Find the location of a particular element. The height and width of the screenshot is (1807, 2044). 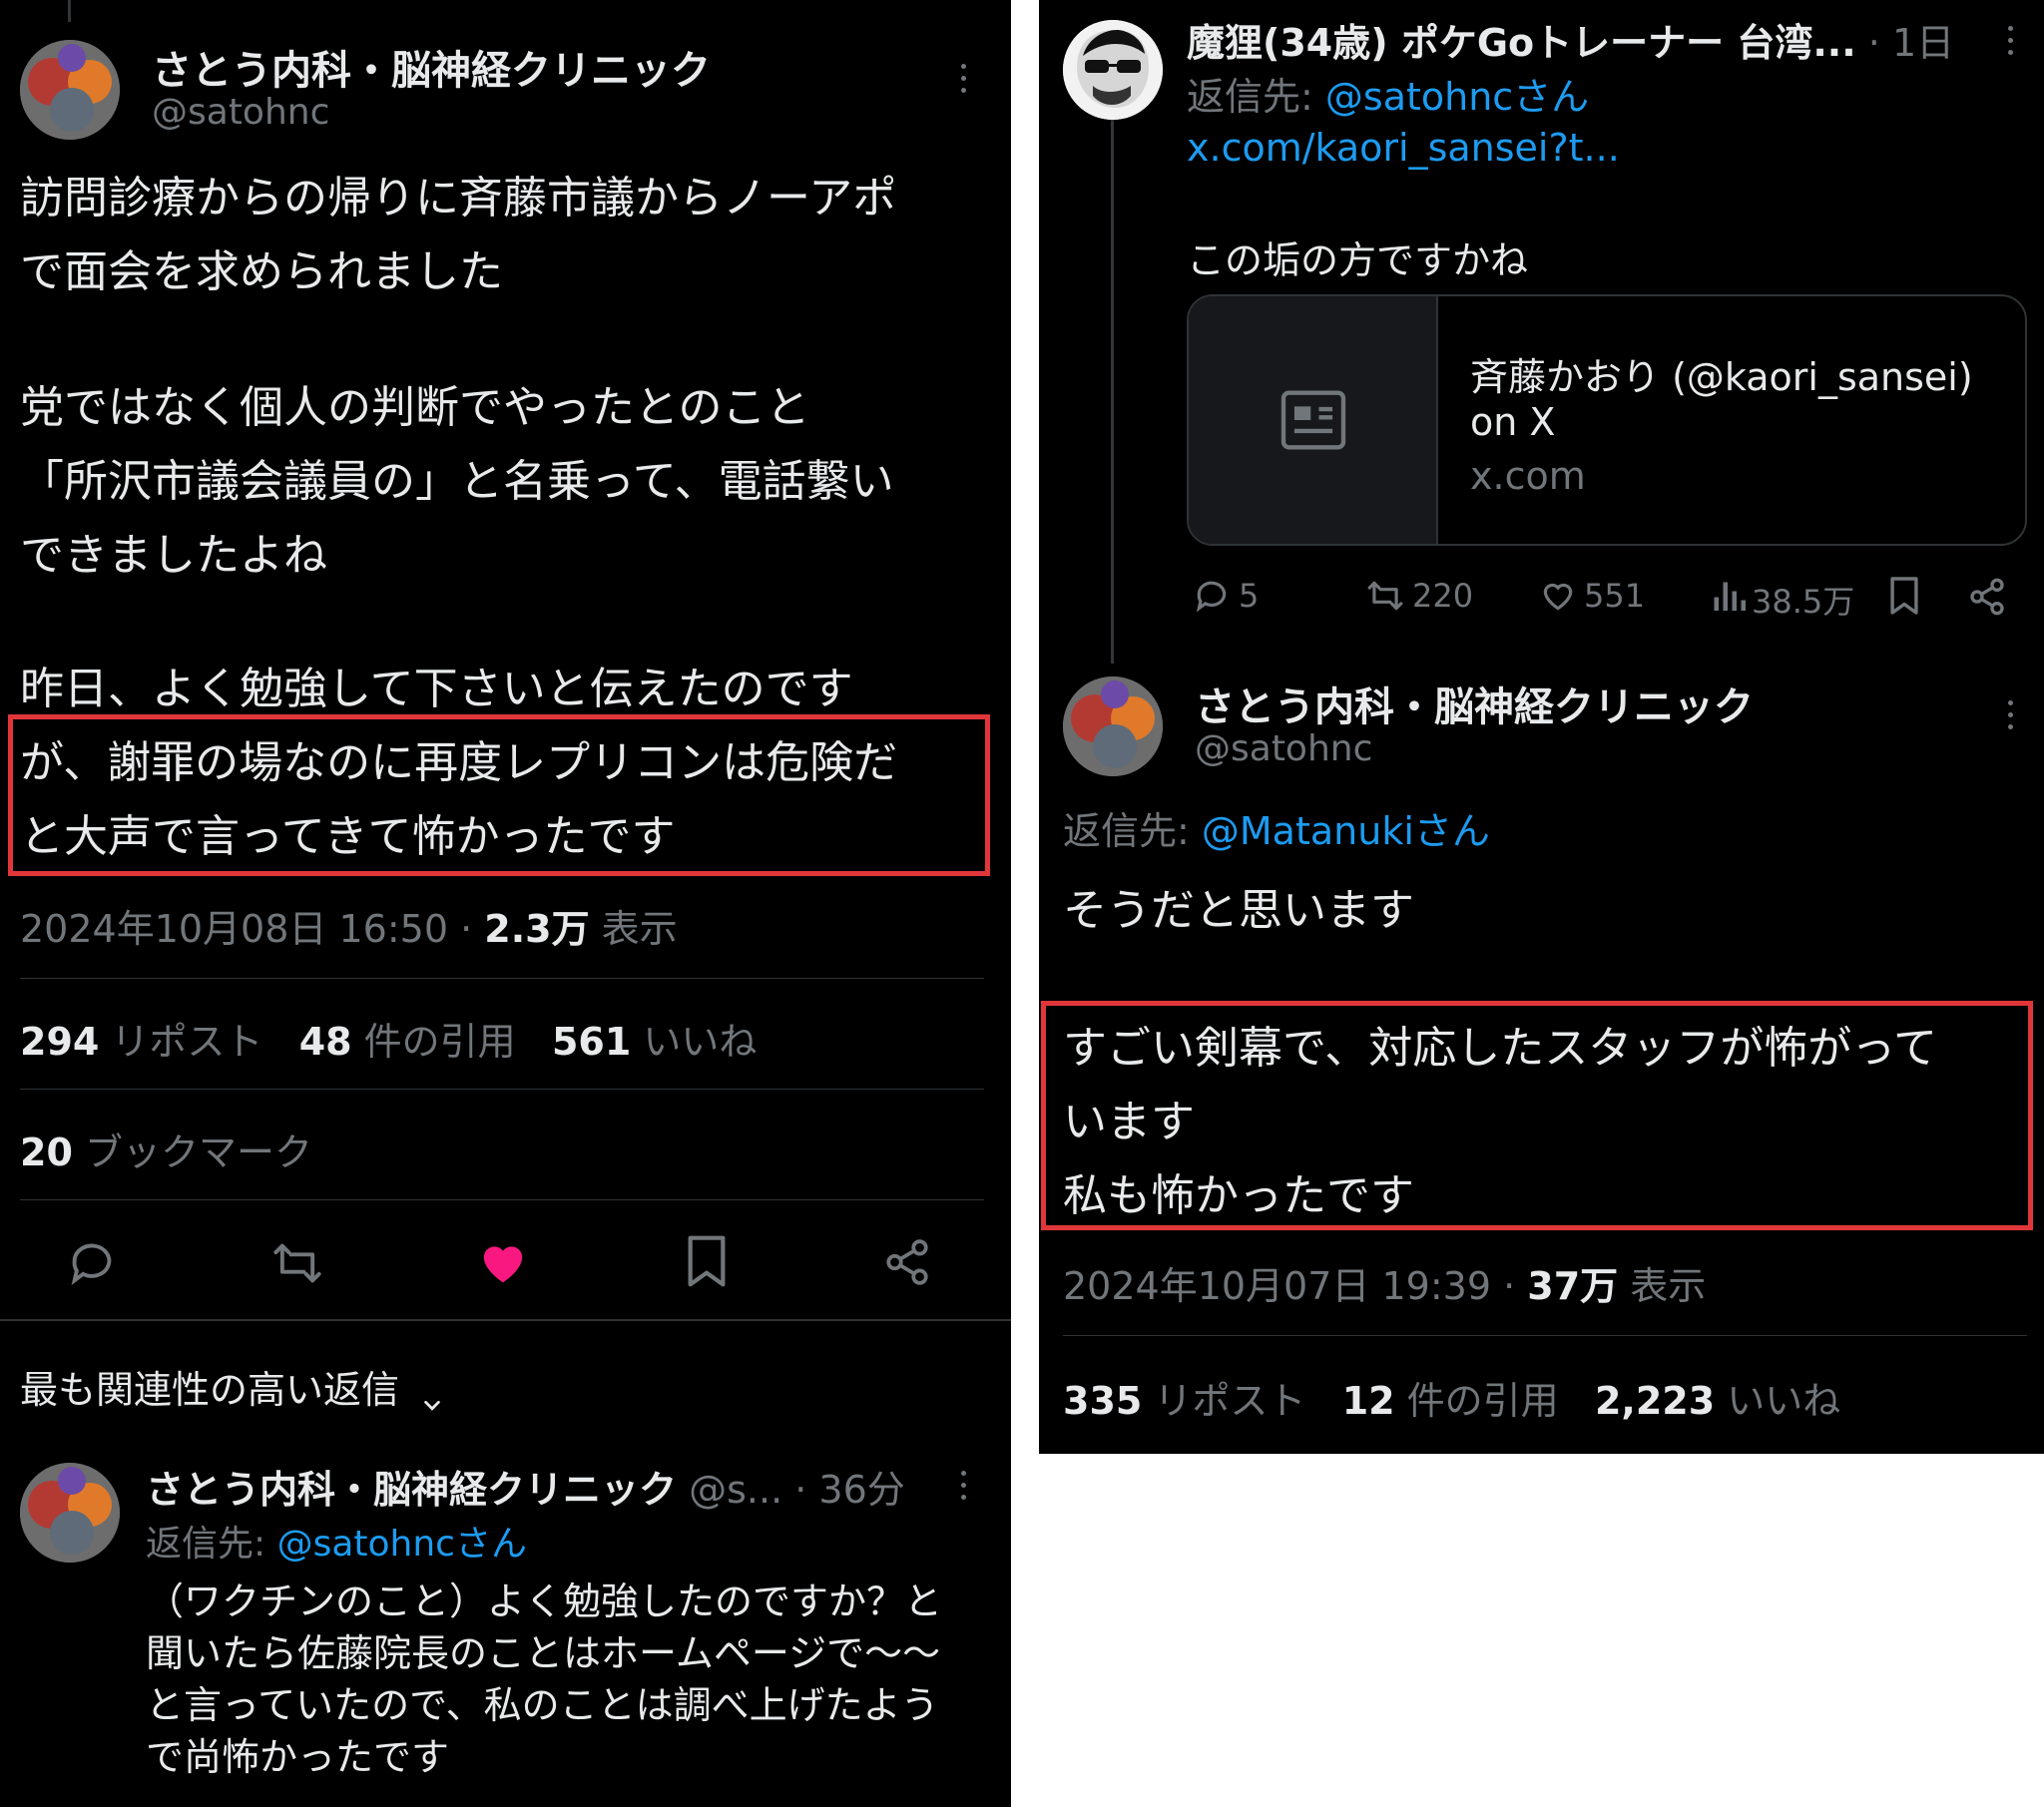

bookmark-stats: 20 ブックマーク is located at coordinates (166, 1149).